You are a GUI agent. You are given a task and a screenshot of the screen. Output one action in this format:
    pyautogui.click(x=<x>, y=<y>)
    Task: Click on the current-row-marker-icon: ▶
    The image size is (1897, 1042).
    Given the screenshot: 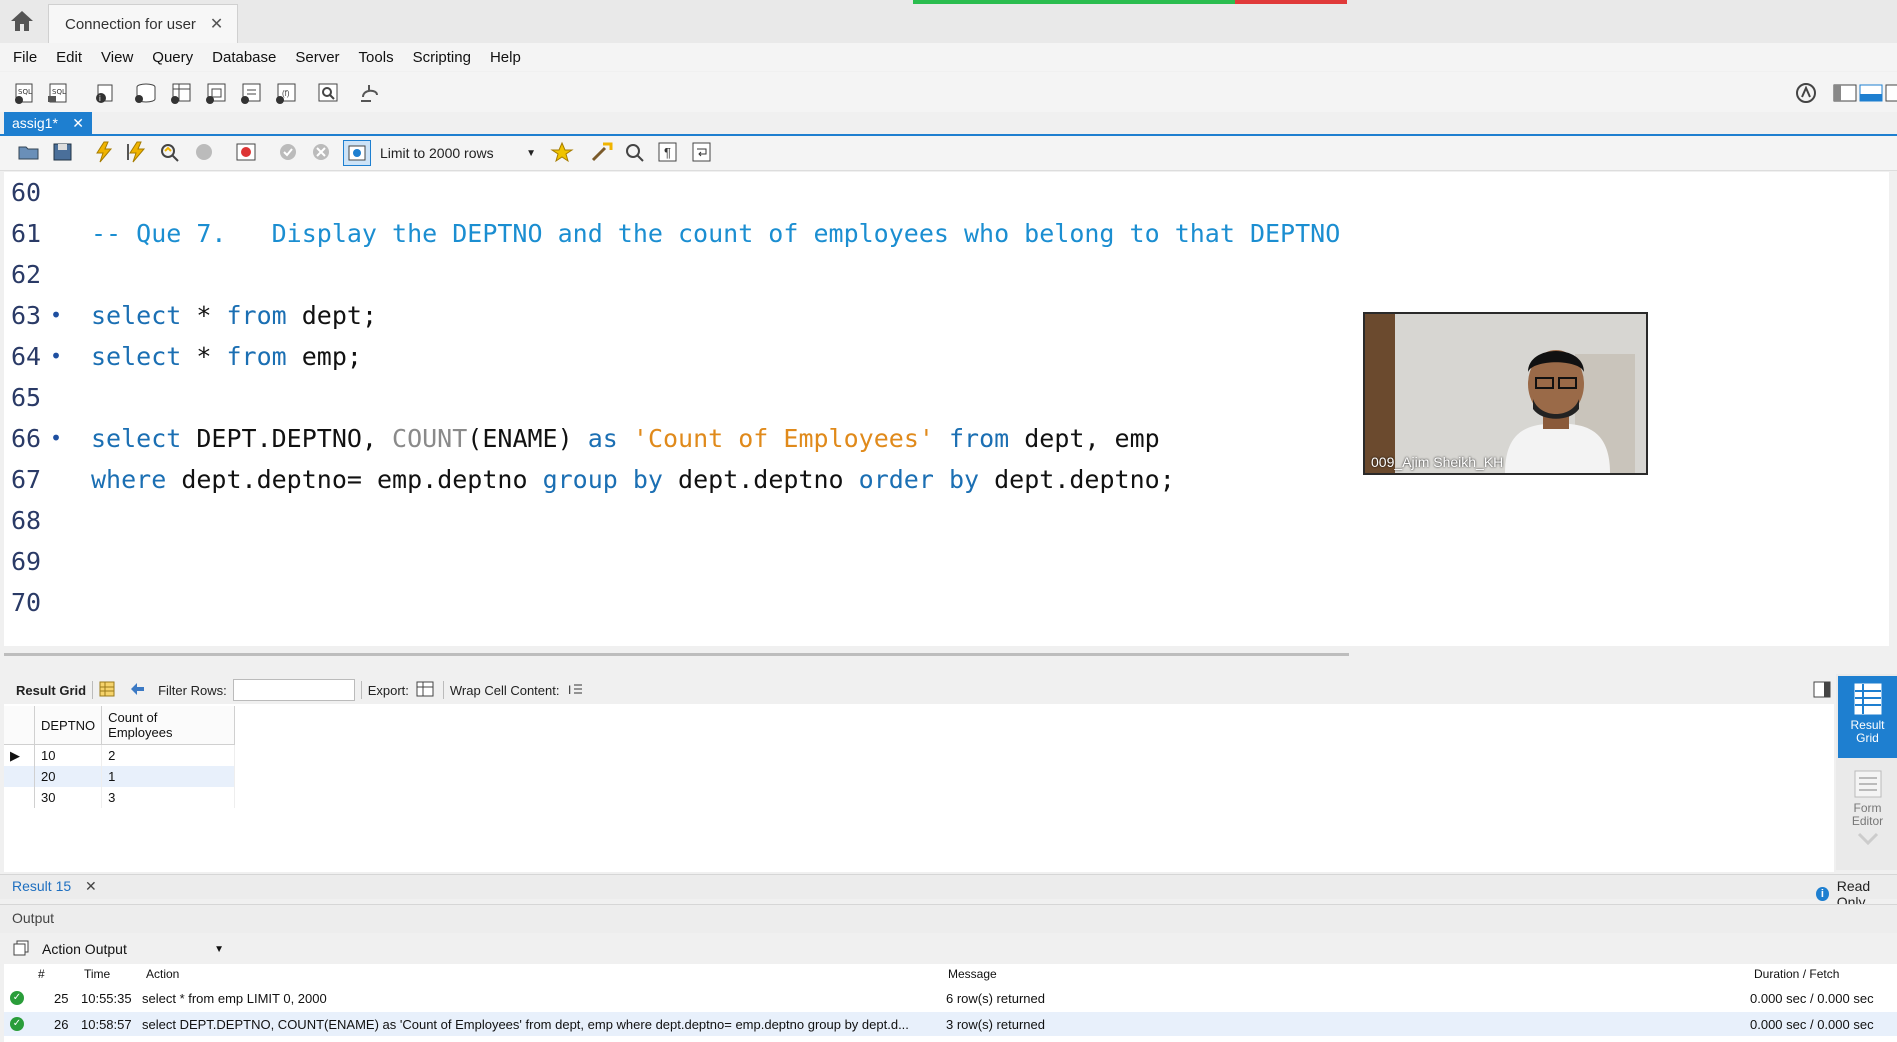 What is the action you would take?
    pyautogui.click(x=19, y=755)
    